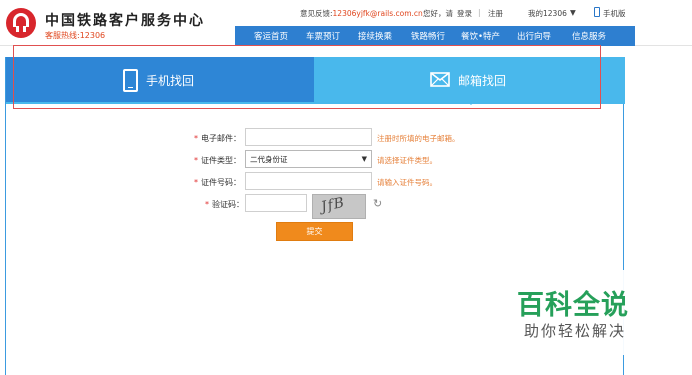 The height and width of the screenshot is (375, 692). I want to click on register-link: 注册, so click(495, 13).